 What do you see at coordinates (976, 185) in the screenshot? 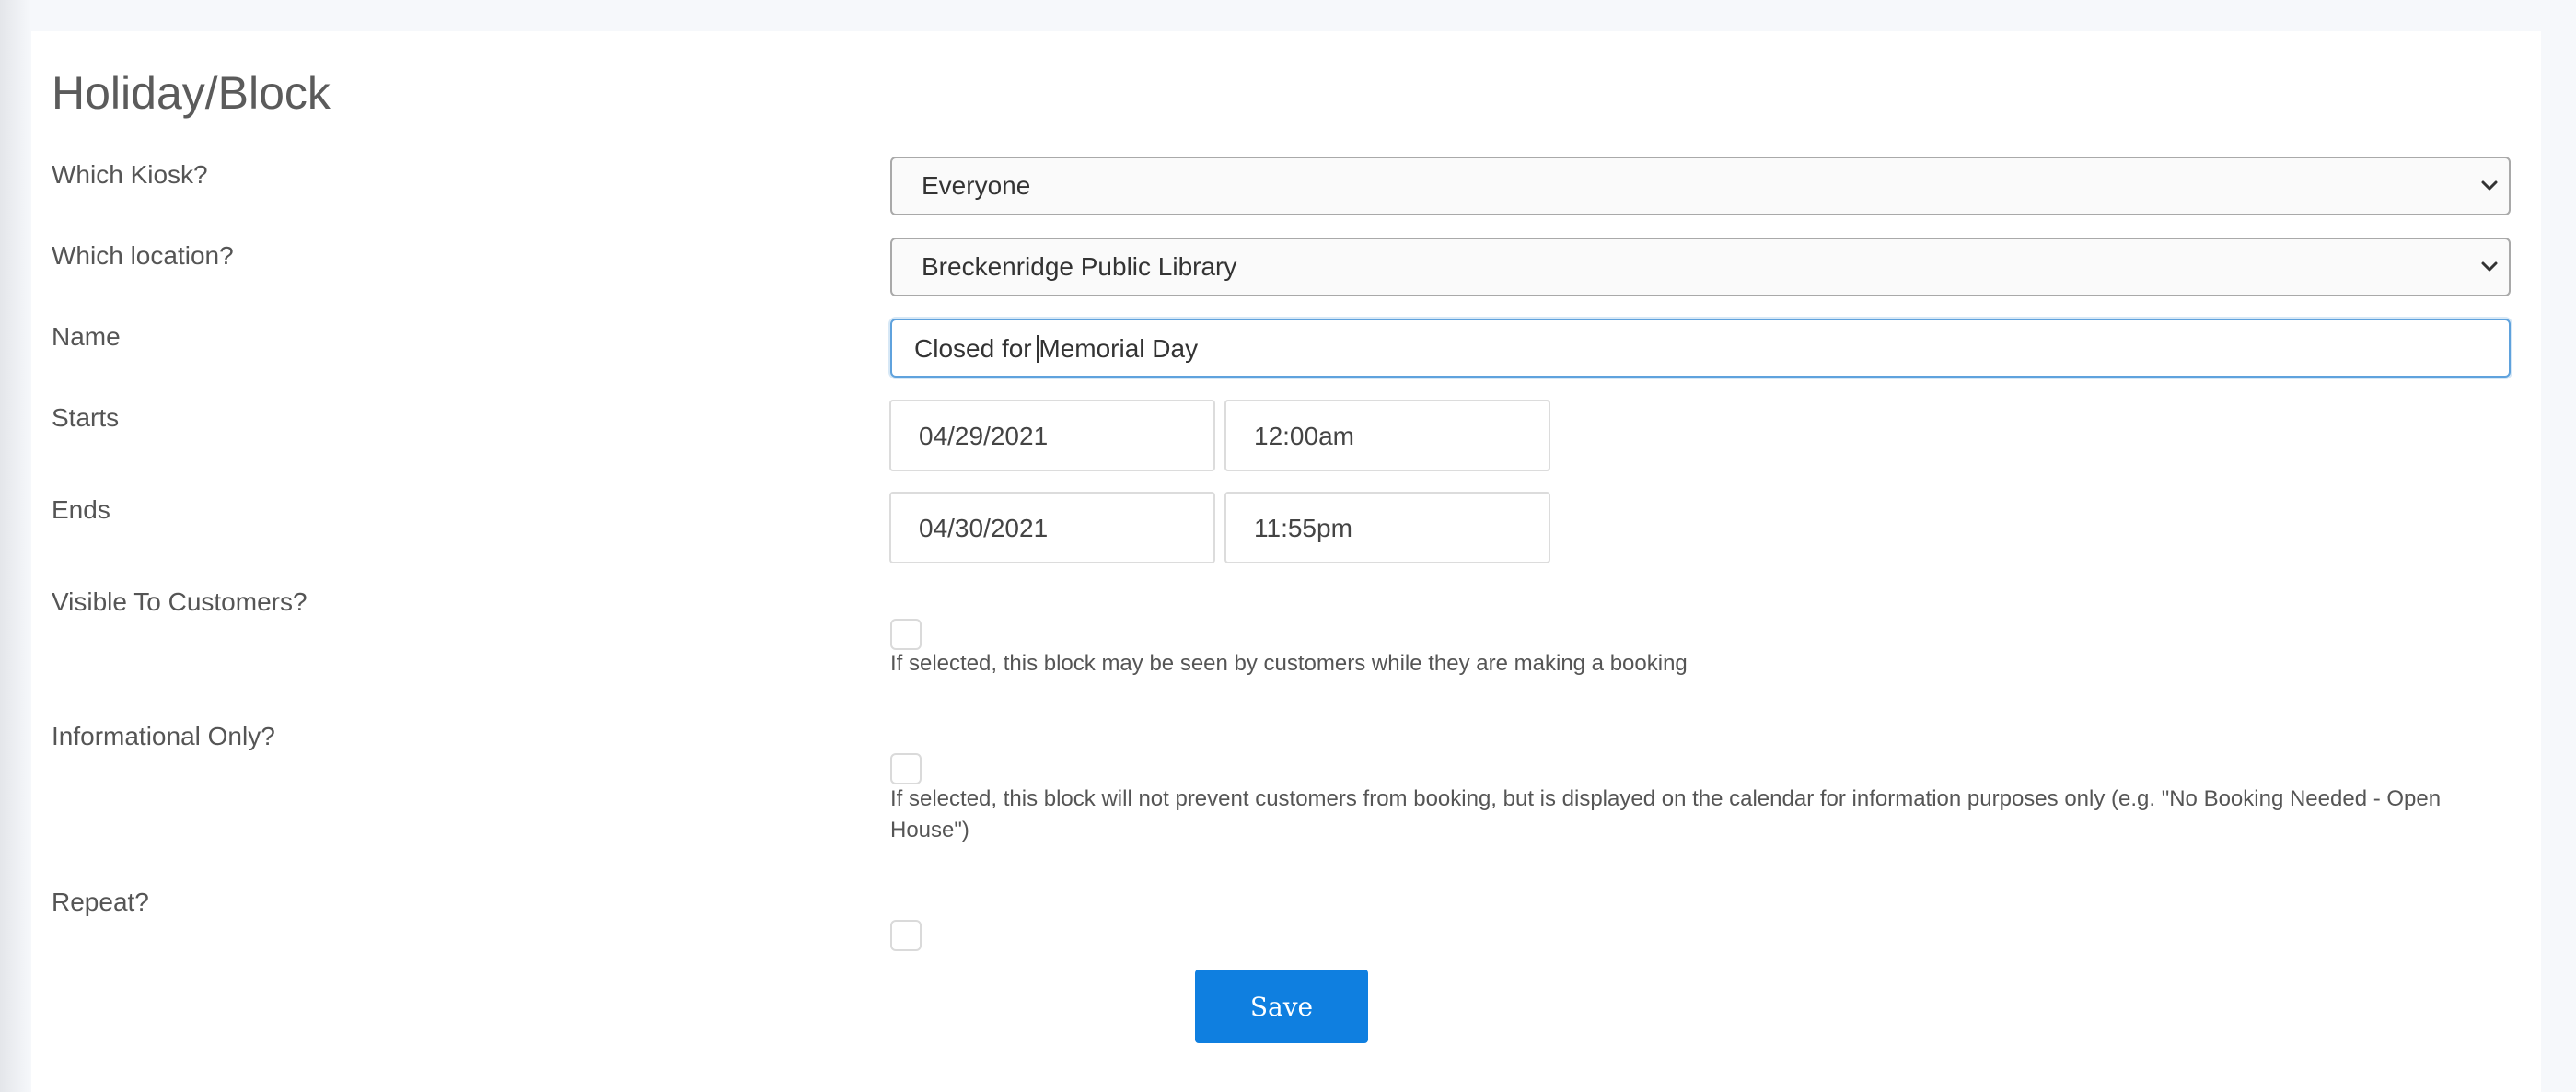
I see `kiosk-select-value: Everyone` at bounding box center [976, 185].